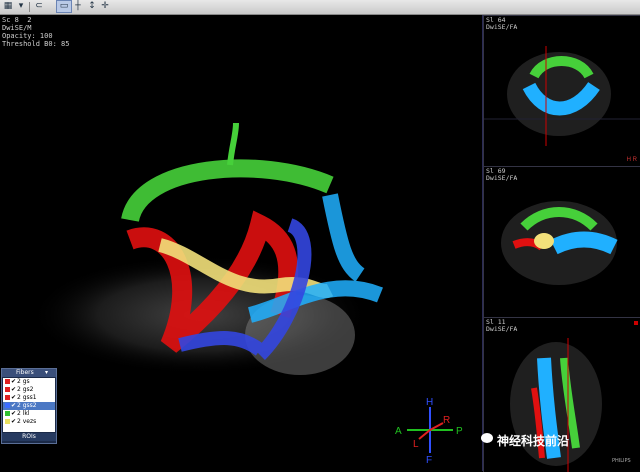 This screenshot has height=472, width=640. I want to click on toolbar: ▦ ▾ ⊂ ▭ ┼ ↕ ✛, so click(320, 7).